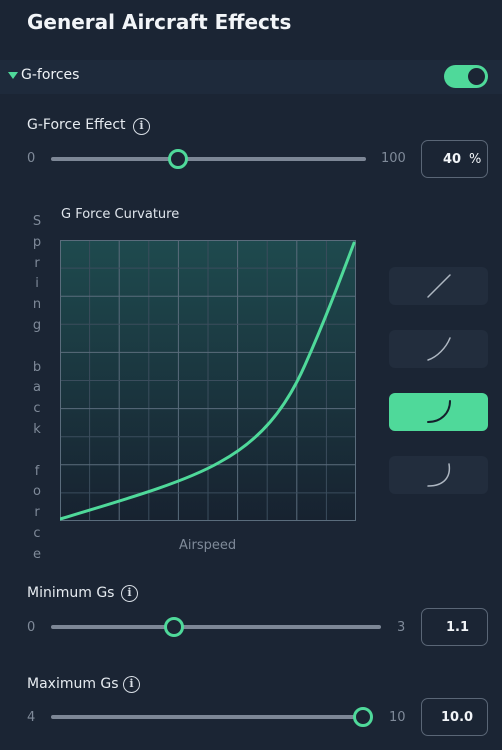 Image resolution: width=502 pixels, height=750 pixels. Describe the element at coordinates (216, 627) in the screenshot. I see `minimum-gs-track` at that location.